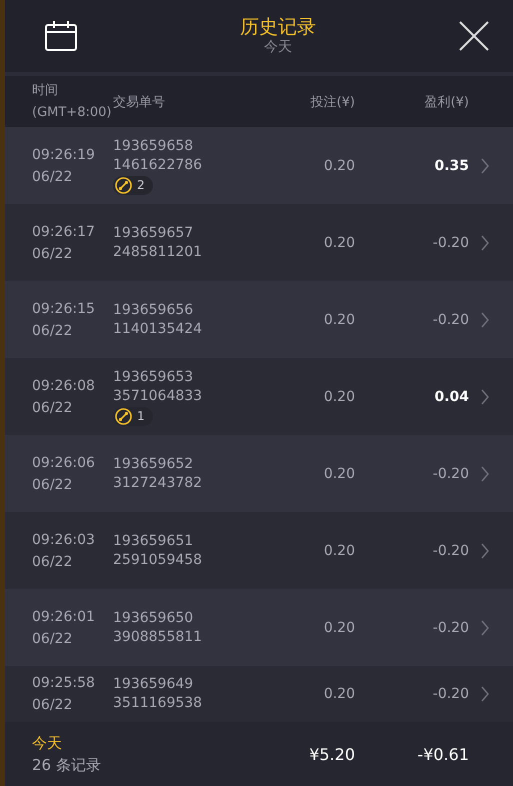 The width and height of the screenshot is (513, 786). Describe the element at coordinates (474, 36) in the screenshot. I see `close-icon` at that location.